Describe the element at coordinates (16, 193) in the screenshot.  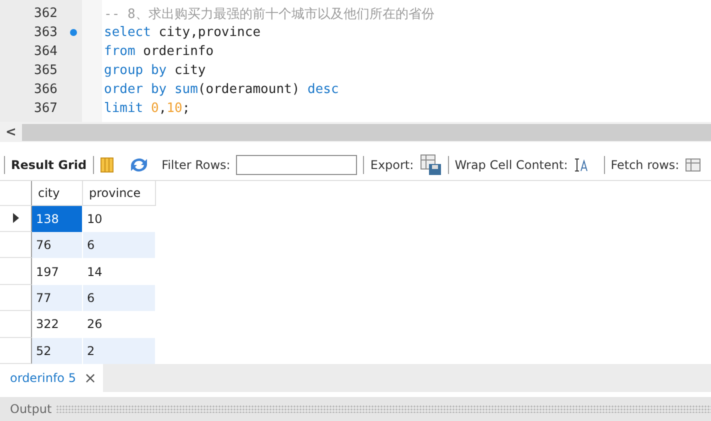
I see `row-header` at that location.